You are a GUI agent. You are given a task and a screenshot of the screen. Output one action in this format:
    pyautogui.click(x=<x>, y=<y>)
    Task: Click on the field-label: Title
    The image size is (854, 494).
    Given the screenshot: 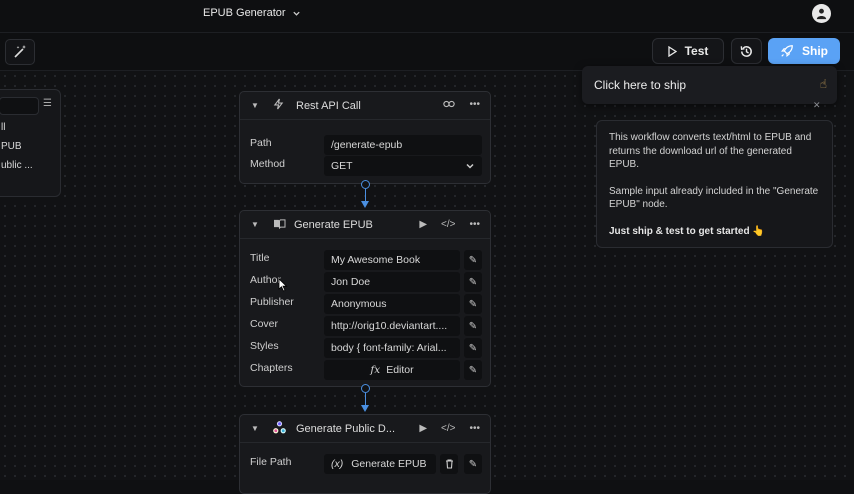 What is the action you would take?
    pyautogui.click(x=260, y=258)
    